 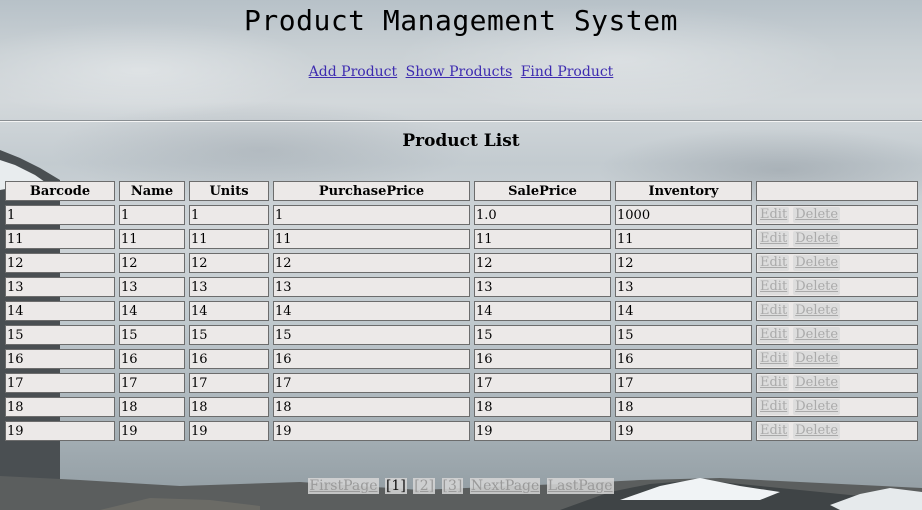 What do you see at coordinates (229, 215) in the screenshot?
I see `cell-units: 1` at bounding box center [229, 215].